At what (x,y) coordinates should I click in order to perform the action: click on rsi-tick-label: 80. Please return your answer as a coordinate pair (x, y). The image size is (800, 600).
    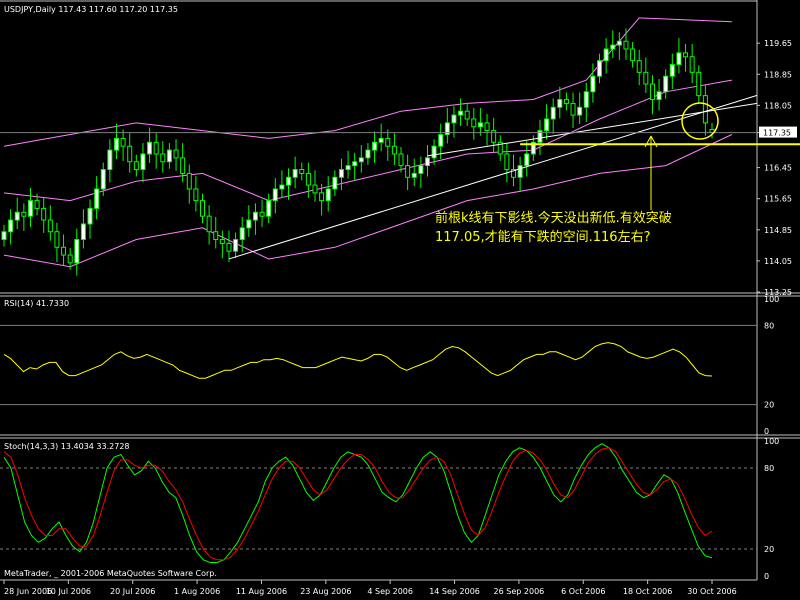
    Looking at the image, I should click on (769, 325).